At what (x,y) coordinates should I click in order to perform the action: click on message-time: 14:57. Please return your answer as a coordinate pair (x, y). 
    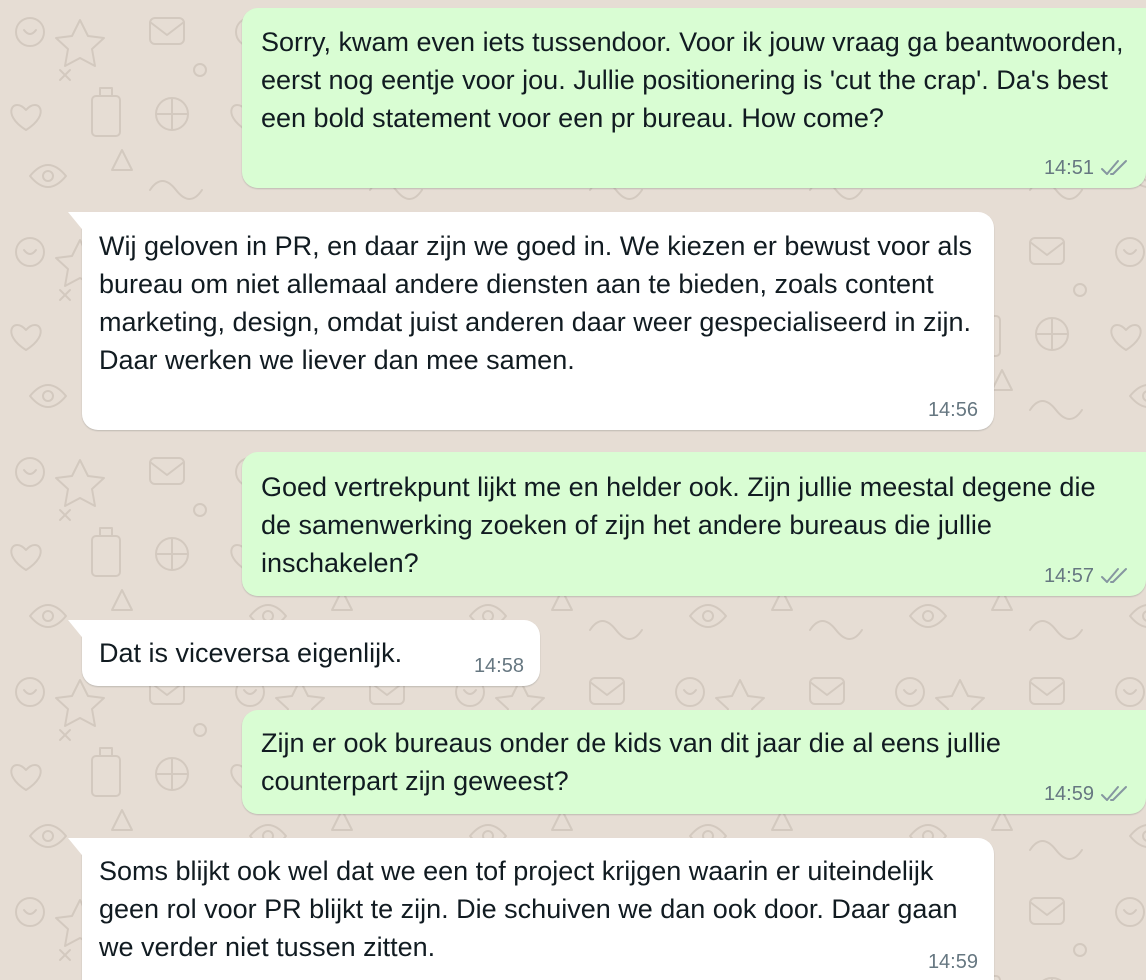
    Looking at the image, I should click on (1068, 576).